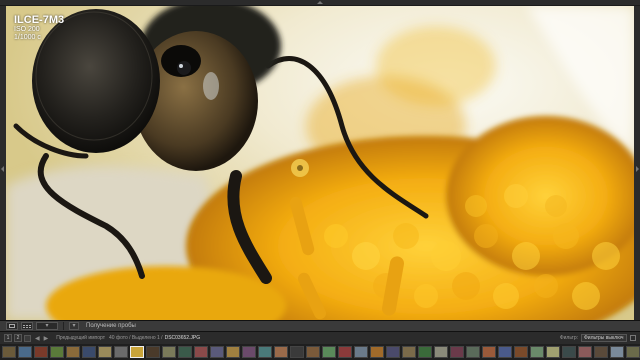  Describe the element at coordinates (39, 20) in the screenshot. I see `camera-model: ILCE-7M3` at that location.